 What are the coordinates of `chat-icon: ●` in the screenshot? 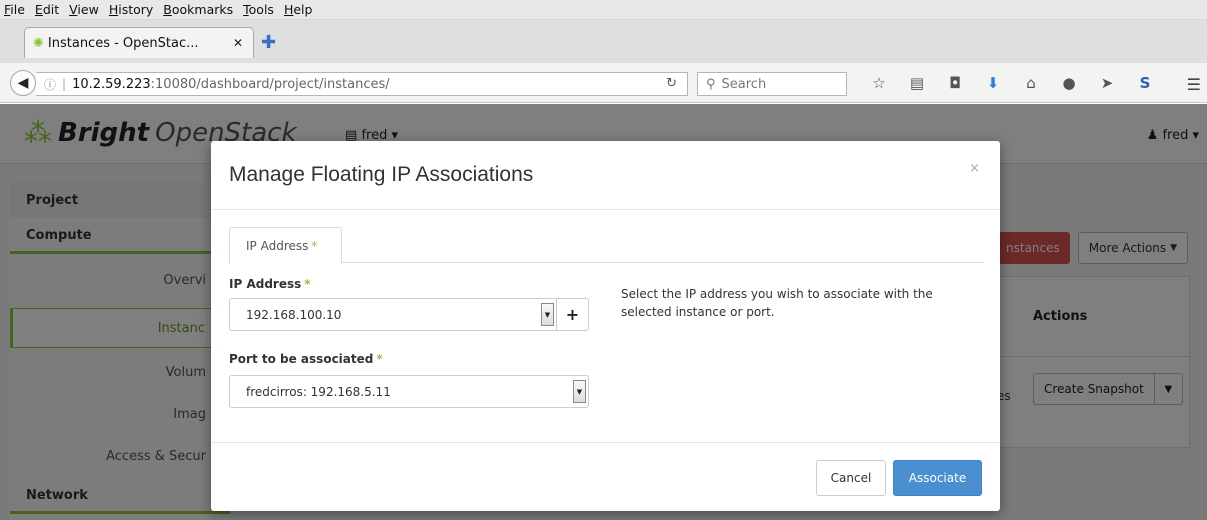 It's located at (1069, 83).